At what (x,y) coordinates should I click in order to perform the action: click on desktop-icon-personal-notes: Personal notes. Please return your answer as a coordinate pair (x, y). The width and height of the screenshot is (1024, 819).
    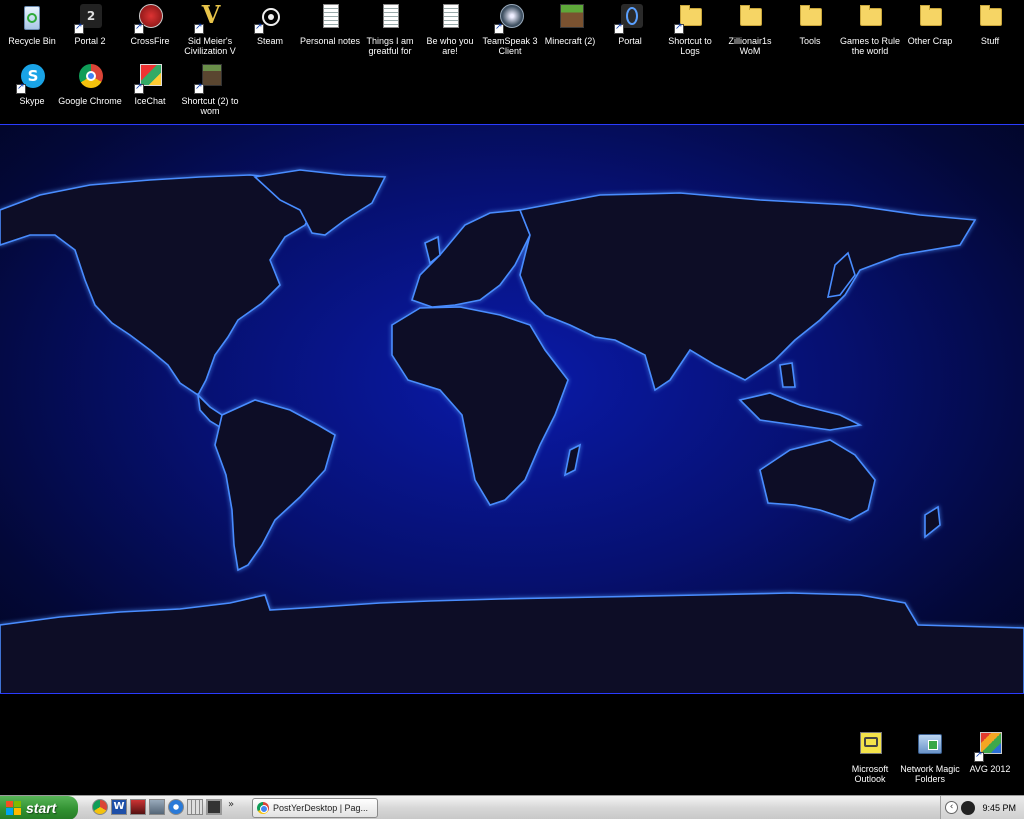
    Looking at the image, I should click on (330, 24).